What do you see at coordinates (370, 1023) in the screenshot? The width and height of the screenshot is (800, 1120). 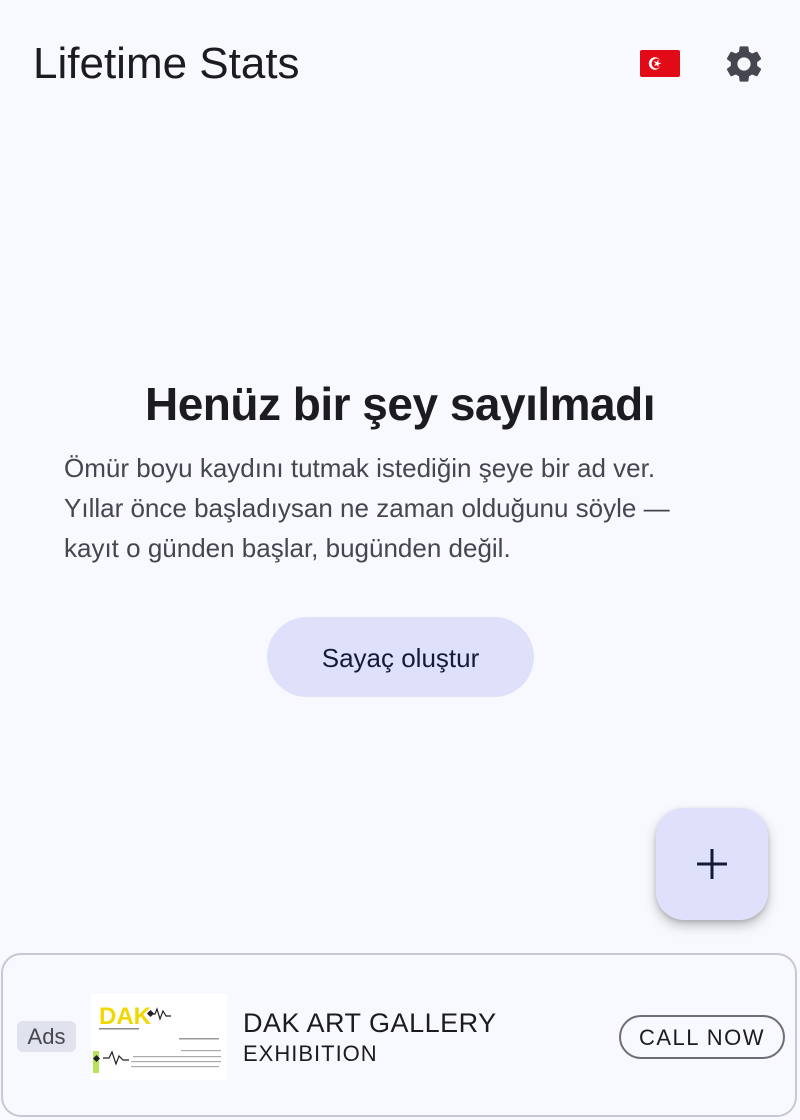 I see `ad-title: DAK ART GALLERY` at bounding box center [370, 1023].